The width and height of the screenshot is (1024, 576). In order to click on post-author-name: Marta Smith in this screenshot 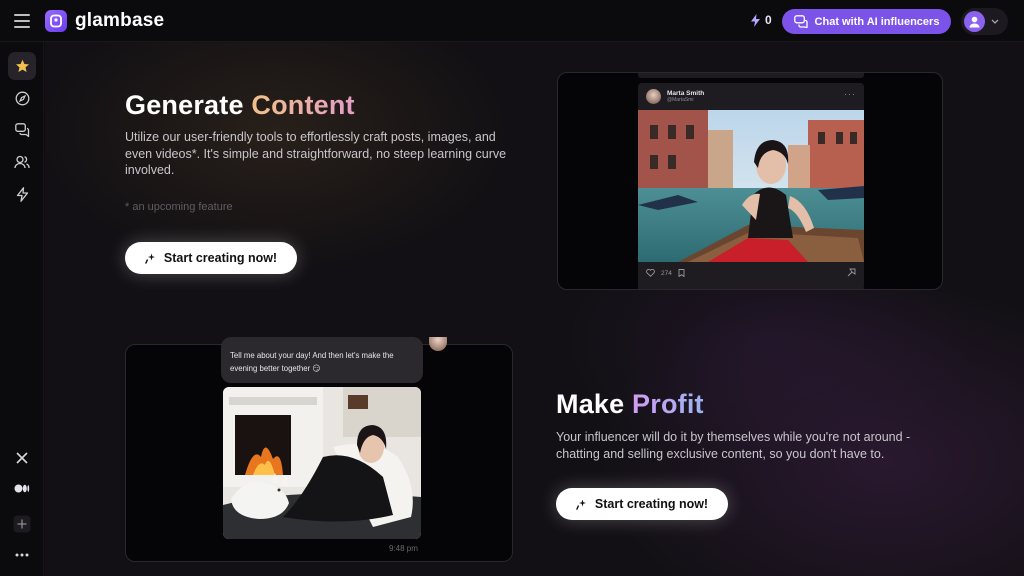, I will do `click(686, 93)`.